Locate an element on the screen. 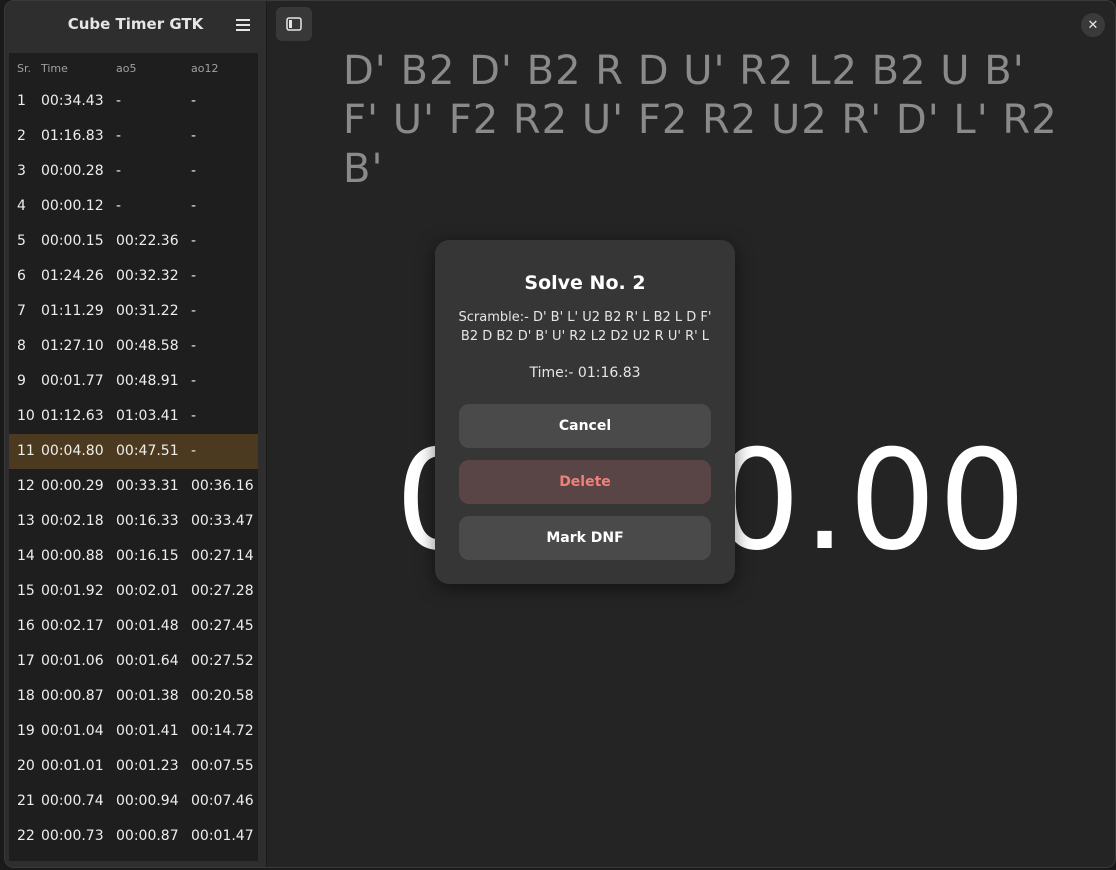  row-sr: 18 is located at coordinates (26, 696).